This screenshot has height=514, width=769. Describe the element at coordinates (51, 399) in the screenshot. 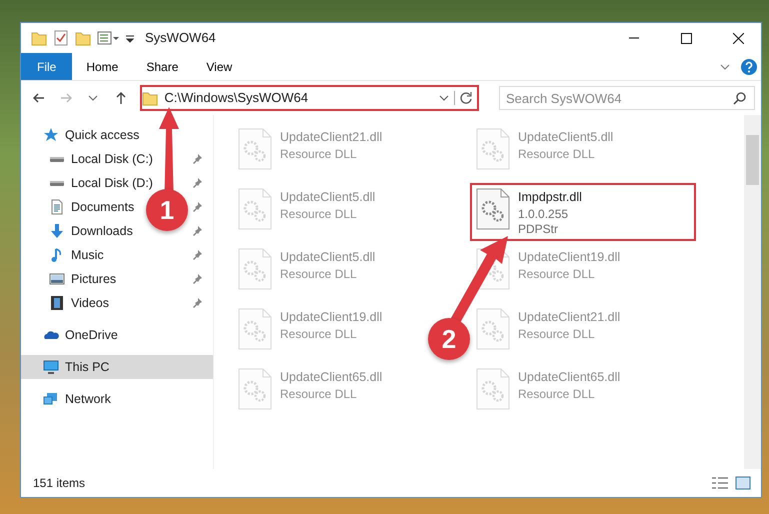

I see `network-icon` at that location.